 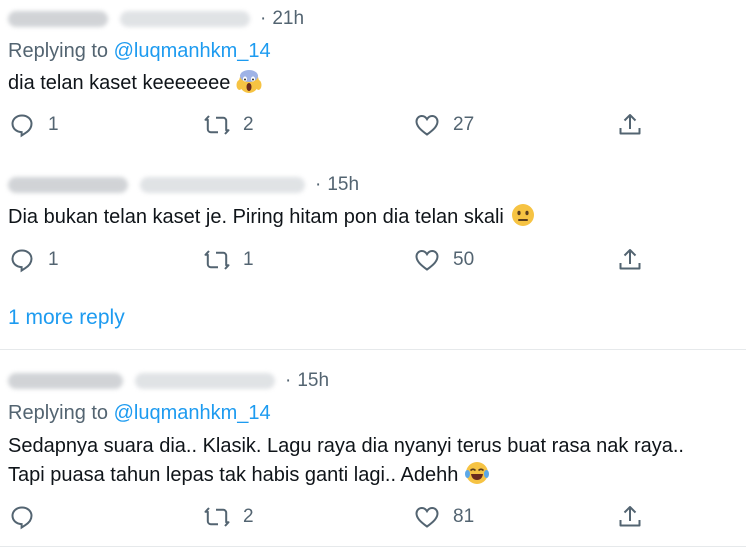 I want to click on retweet-button: 1, so click(x=229, y=260).